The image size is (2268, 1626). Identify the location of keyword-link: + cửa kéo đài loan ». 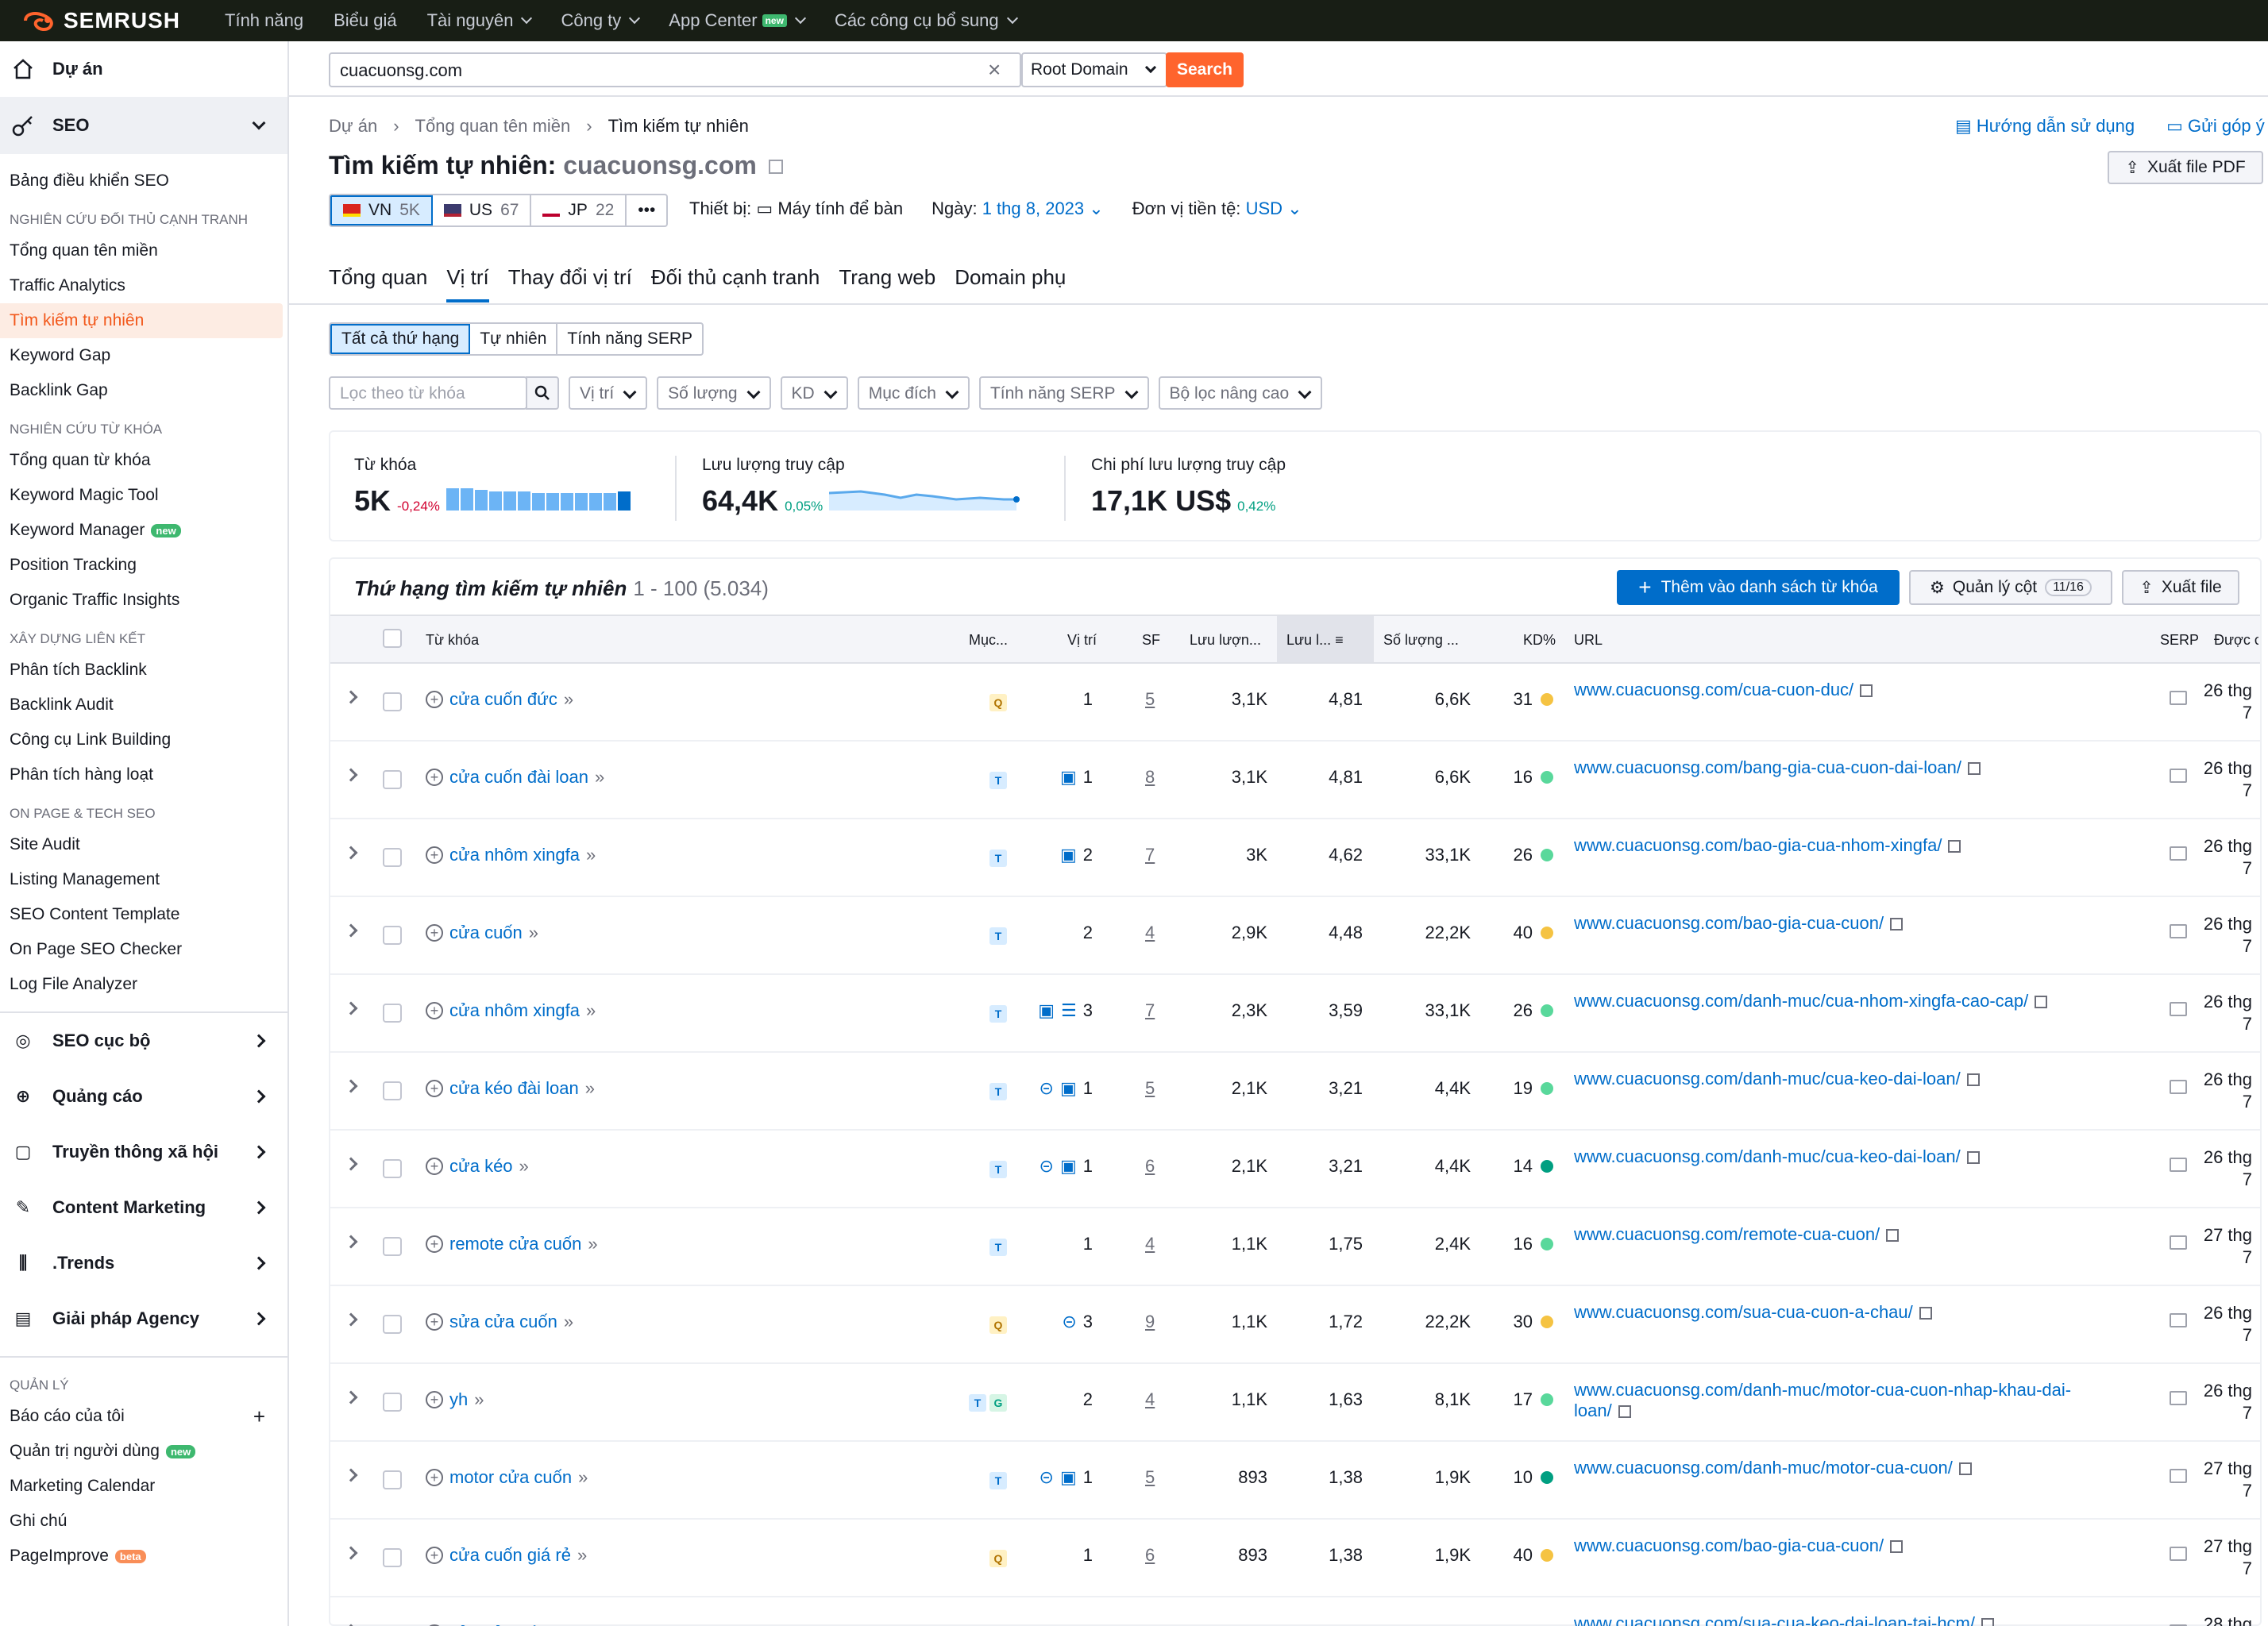
(510, 1088).